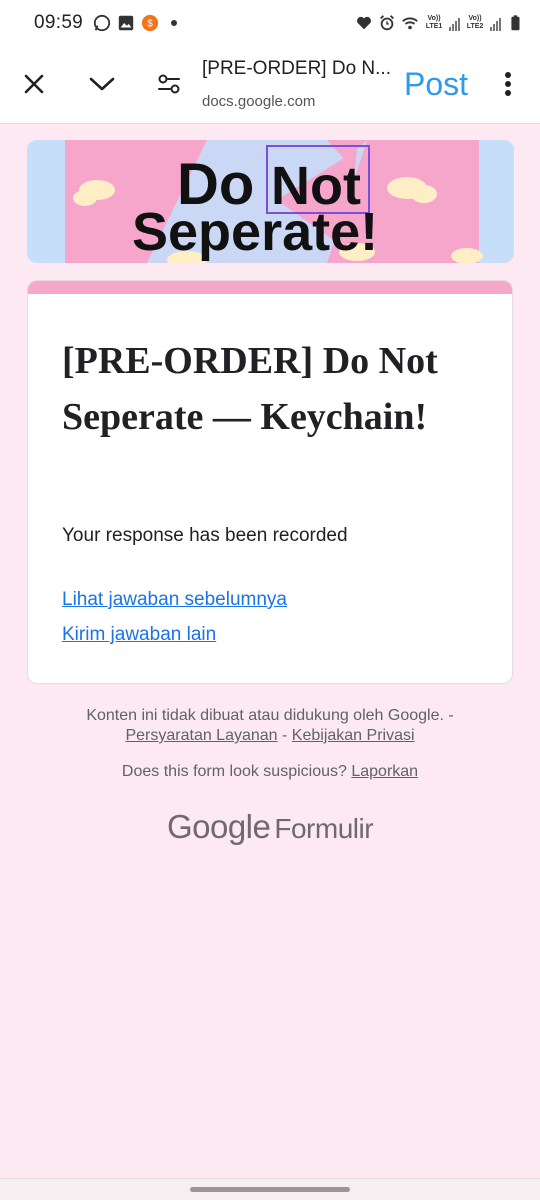 The image size is (540, 1200). I want to click on heart-icon, so click(364, 23).